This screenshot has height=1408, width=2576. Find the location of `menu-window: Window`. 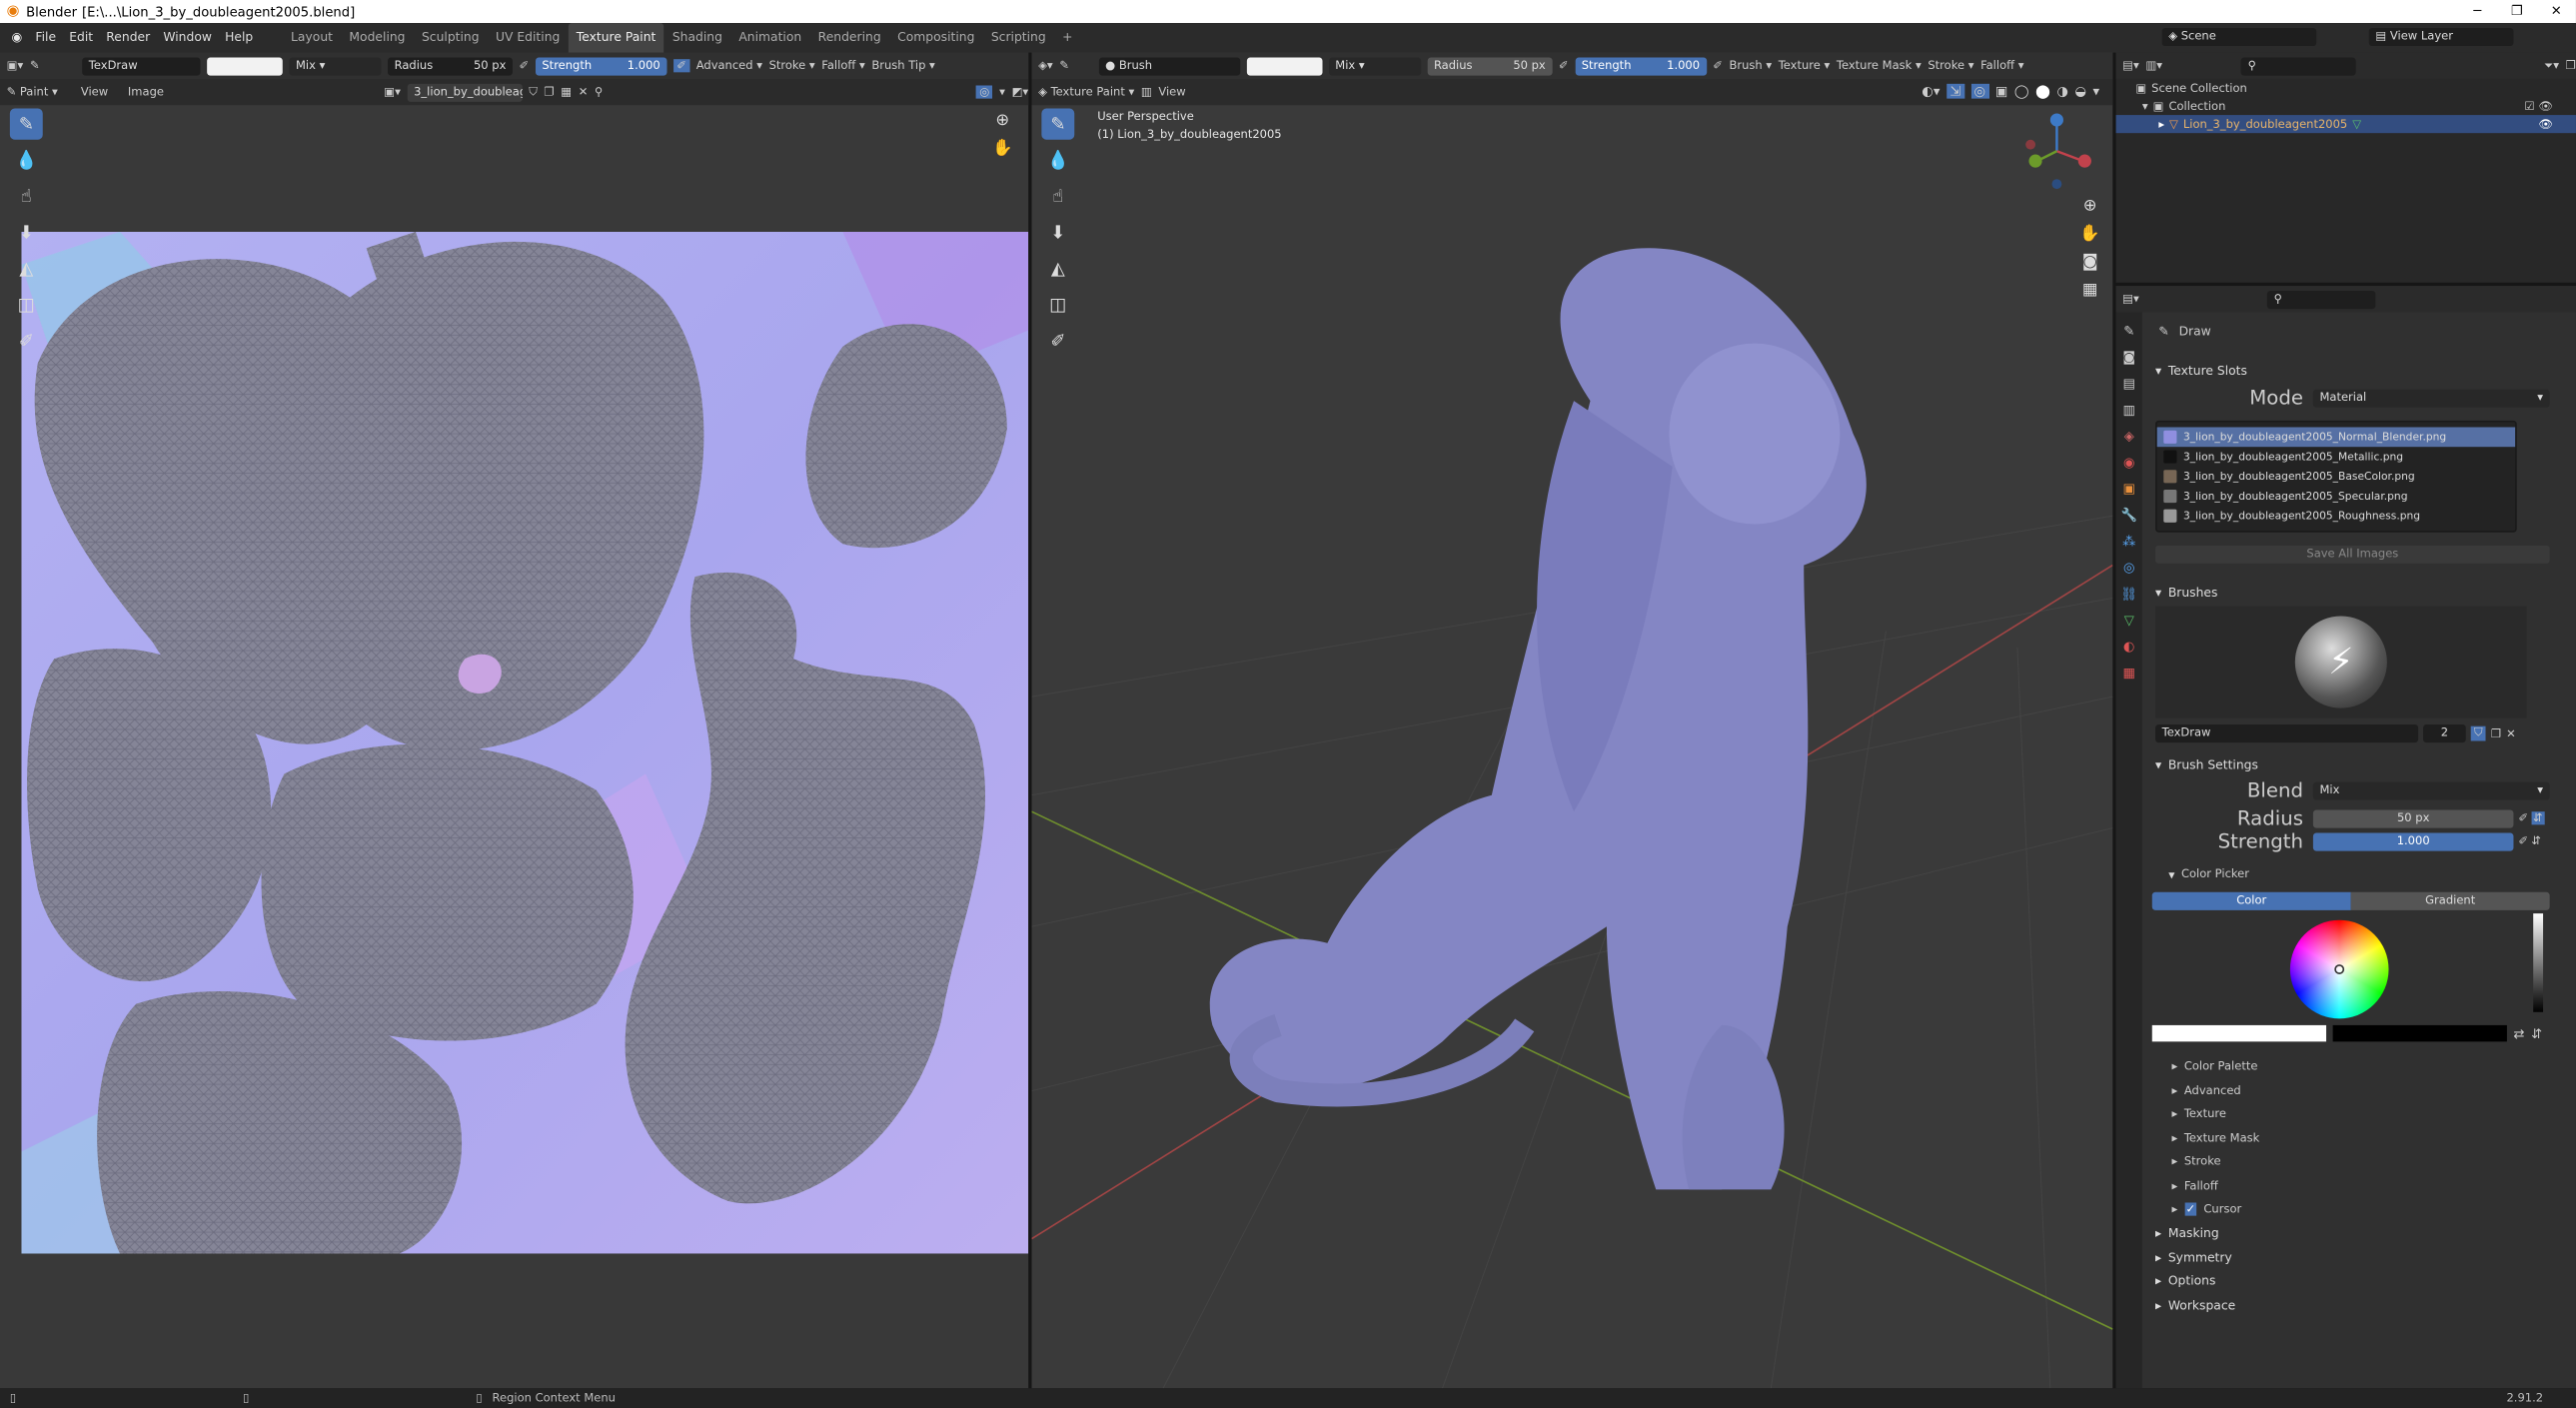

menu-window: Window is located at coordinates (188, 38).